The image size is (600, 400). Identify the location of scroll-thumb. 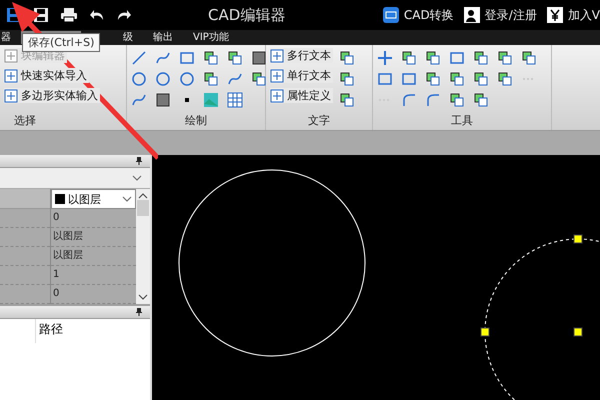
(143, 208).